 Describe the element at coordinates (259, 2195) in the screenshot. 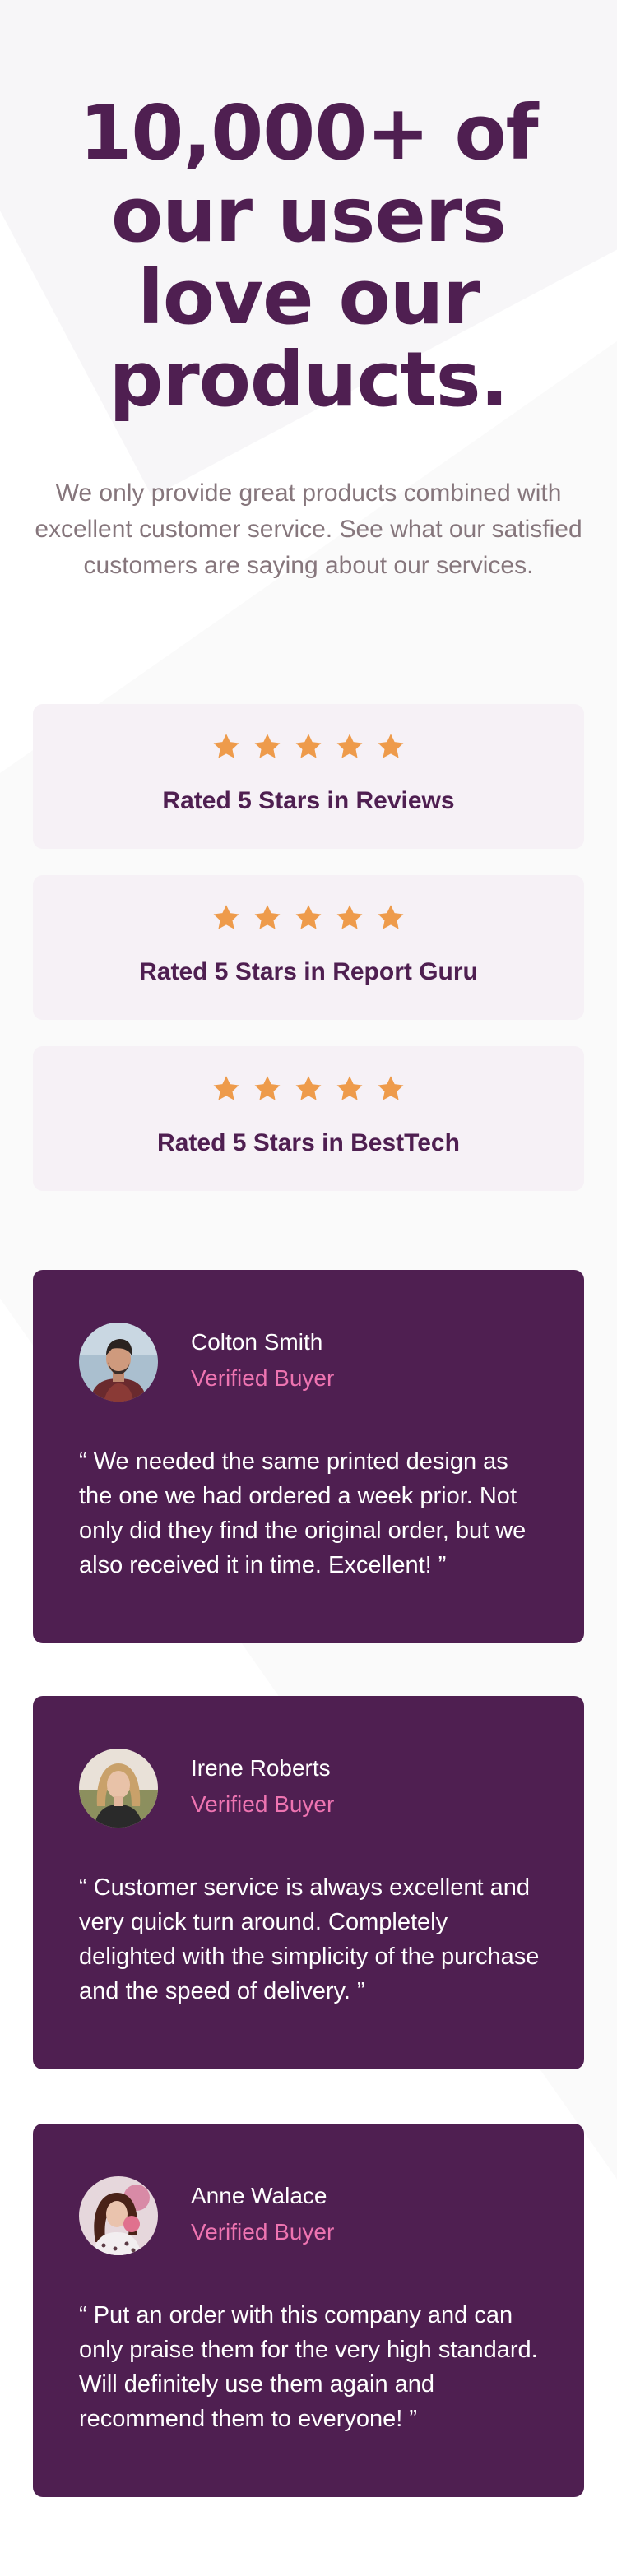

I see `reviewer-name: Anne Walace` at that location.